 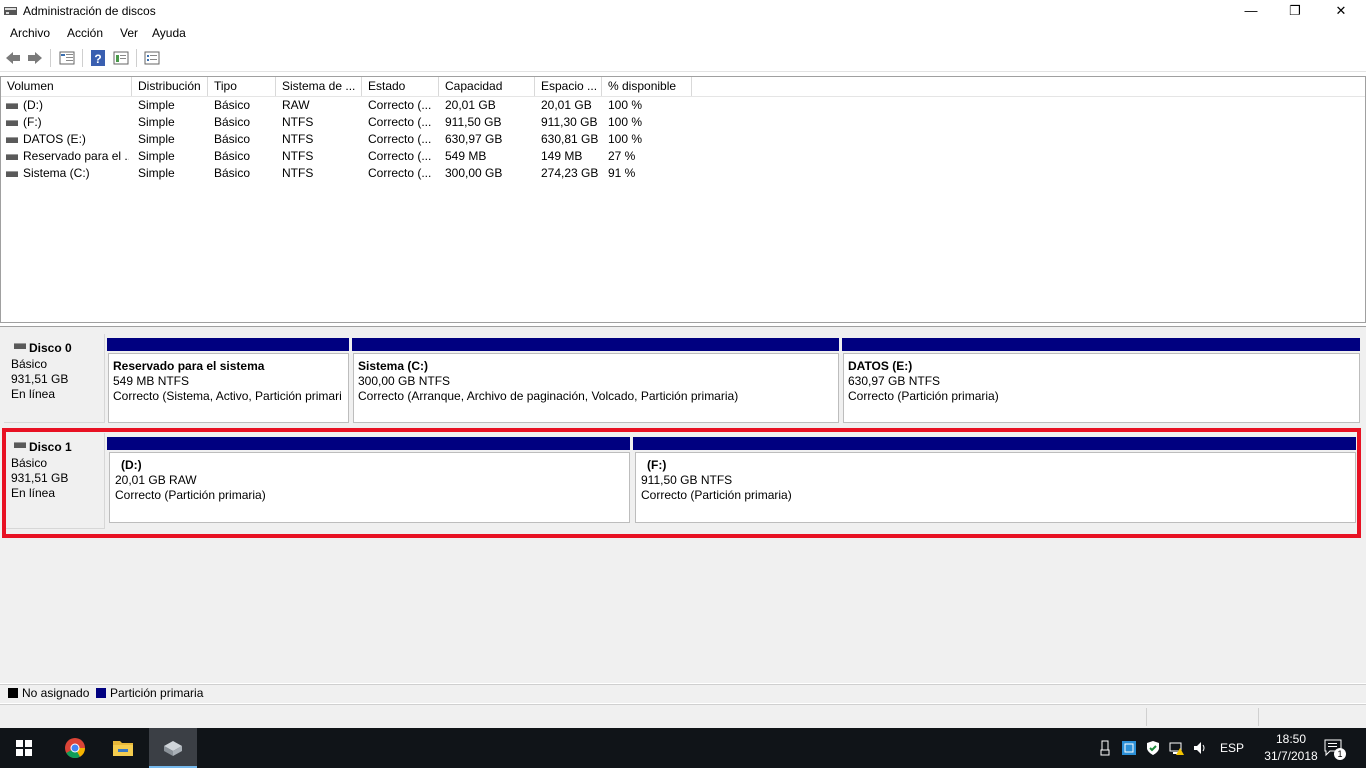 I want to click on status-bar, so click(x=683, y=716).